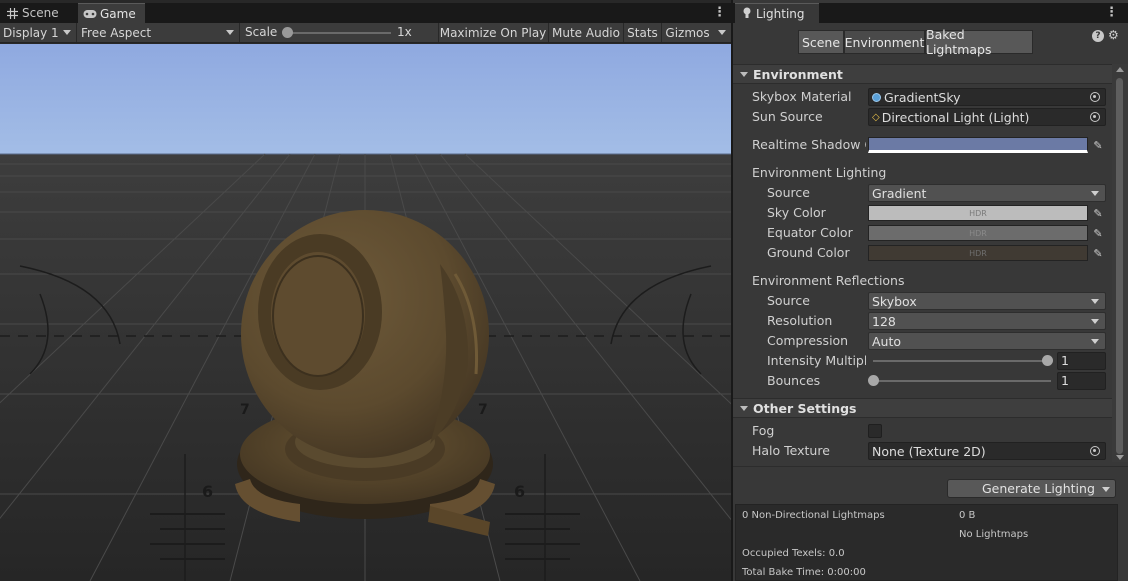  I want to click on no-lightmaps-text: No Lightmaps, so click(994, 534).